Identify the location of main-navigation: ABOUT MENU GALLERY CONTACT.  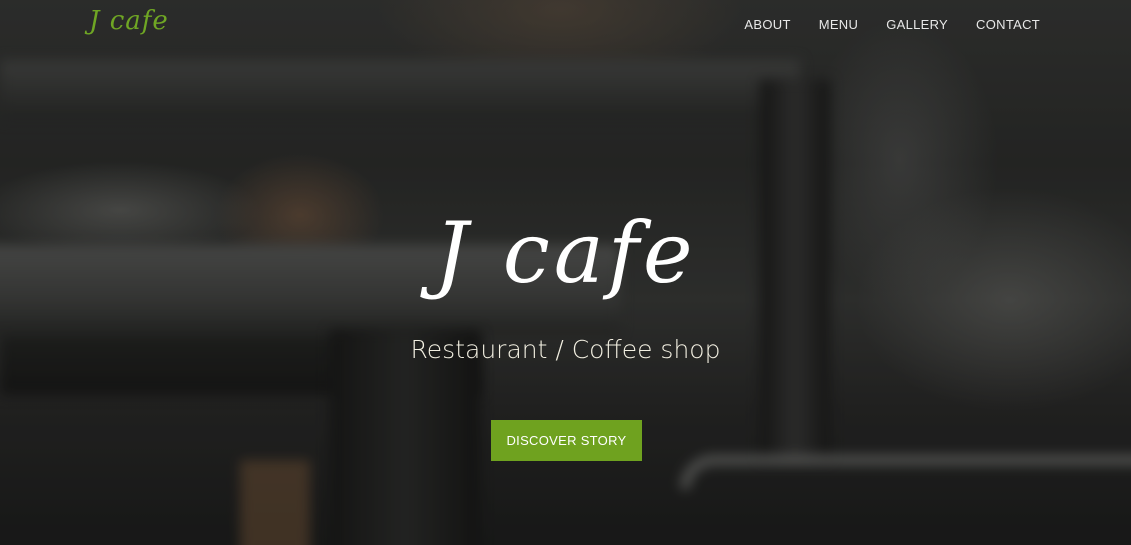
(892, 24).